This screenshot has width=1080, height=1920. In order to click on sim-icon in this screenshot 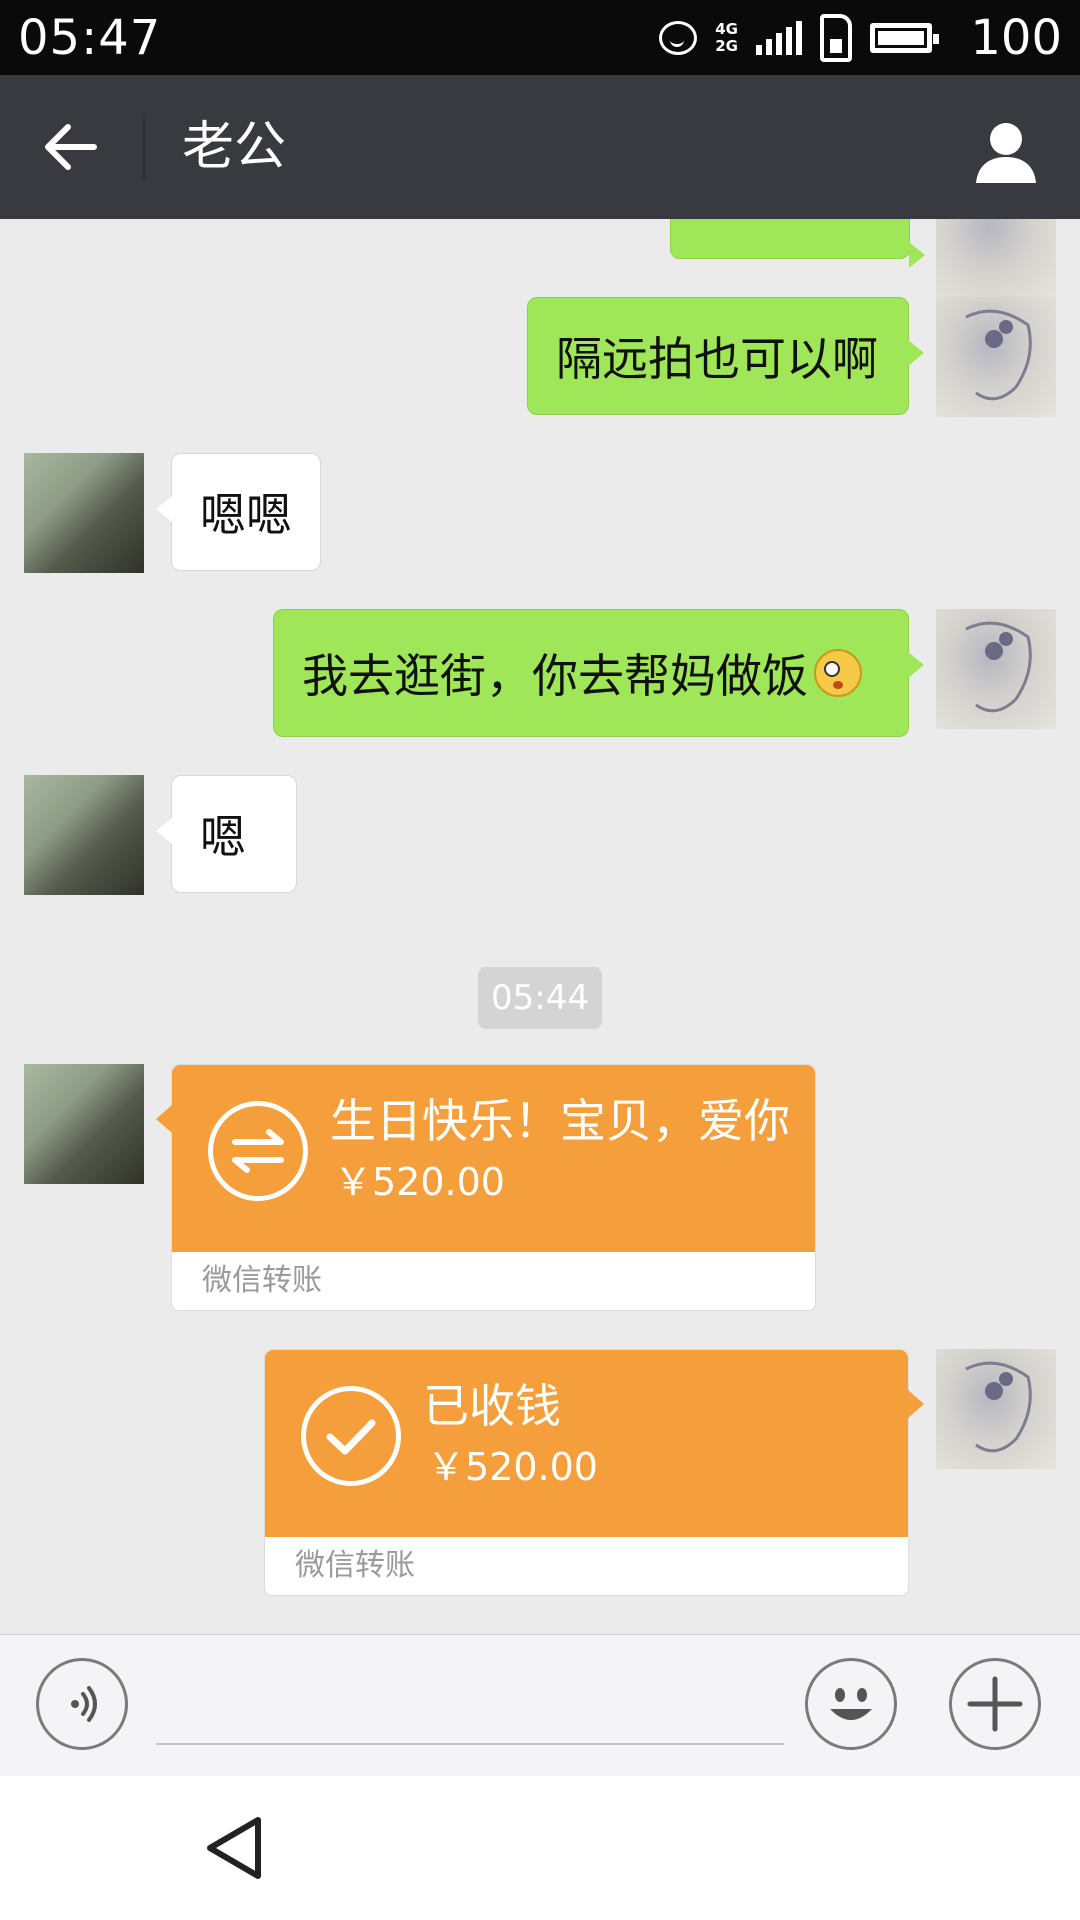, I will do `click(836, 38)`.